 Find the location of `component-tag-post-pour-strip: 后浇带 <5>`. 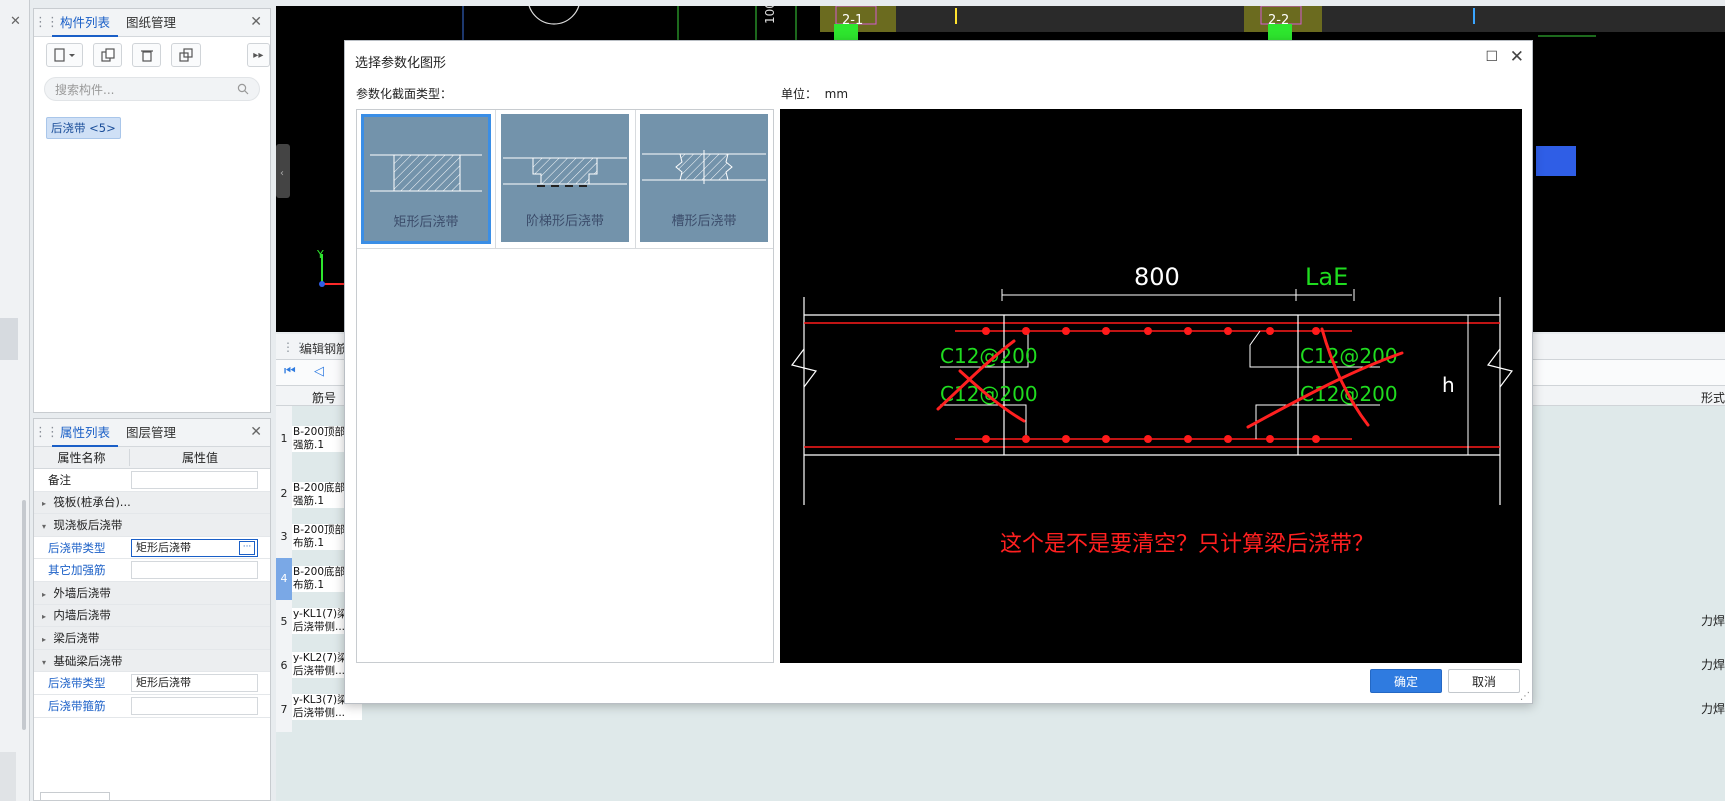

component-tag-post-pour-strip: 后浇带 <5> is located at coordinates (83, 128).